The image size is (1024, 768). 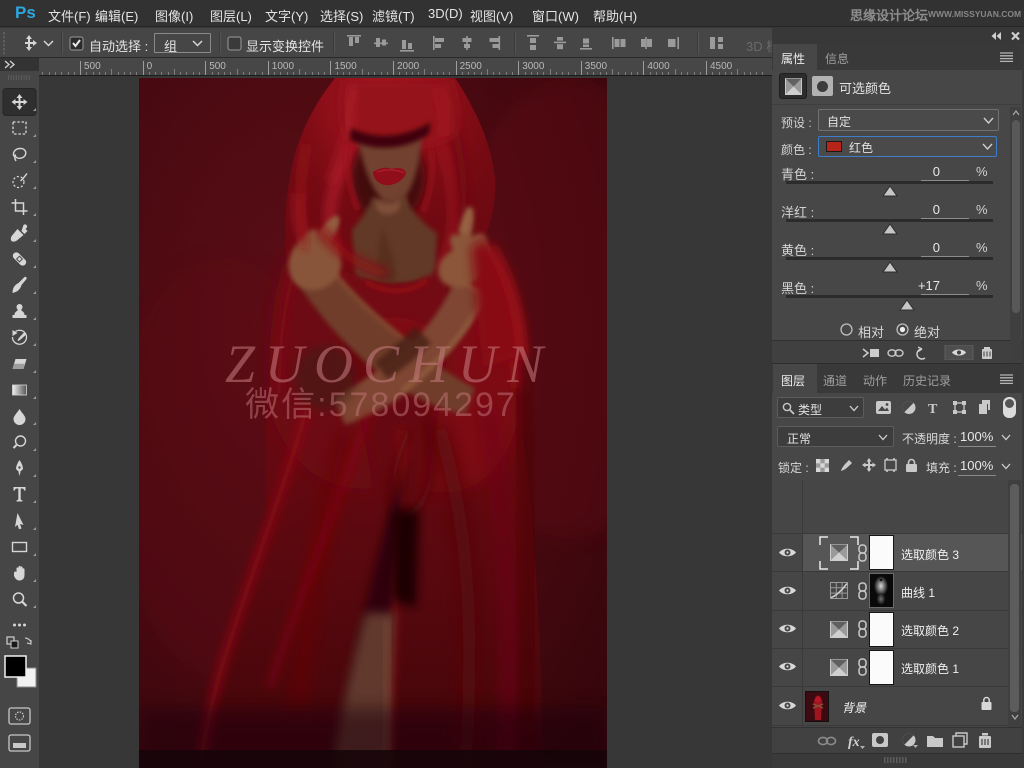 What do you see at coordinates (933, 409) in the screenshot?
I see `svg-text: T` at bounding box center [933, 409].